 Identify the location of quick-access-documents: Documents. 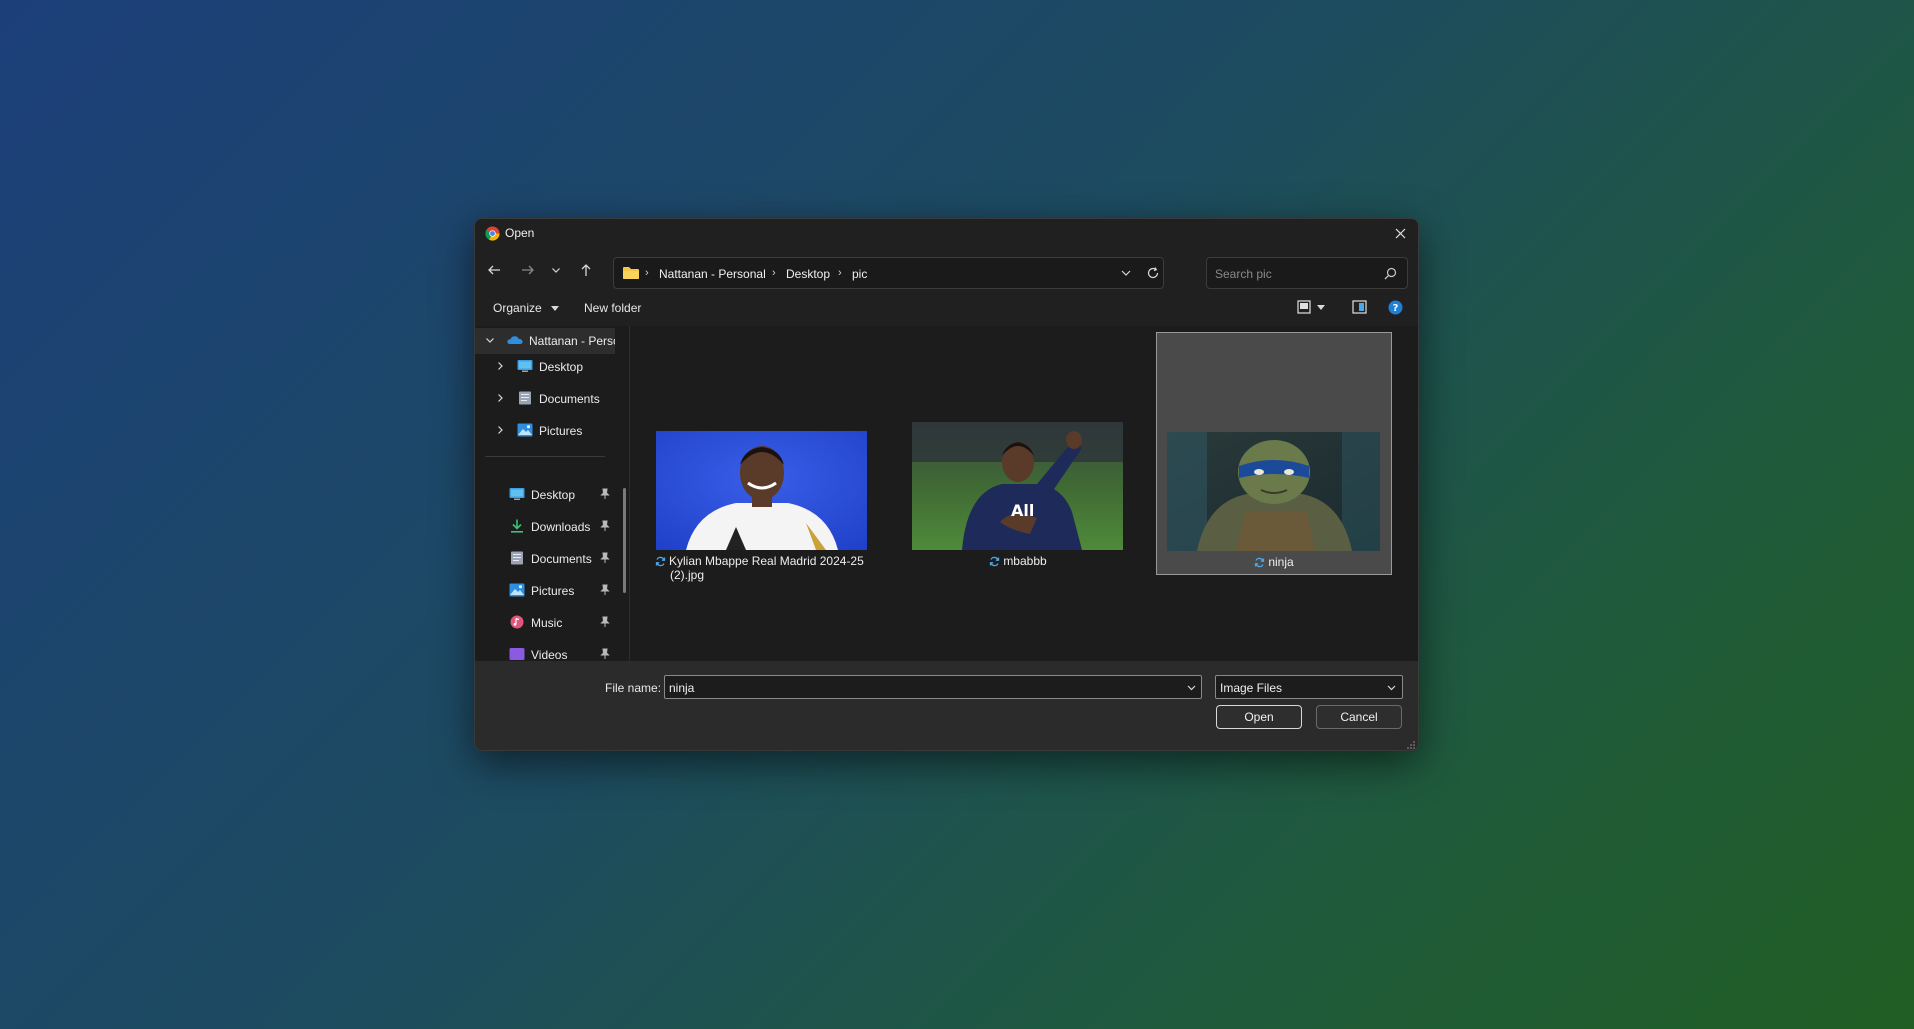
(545, 559).